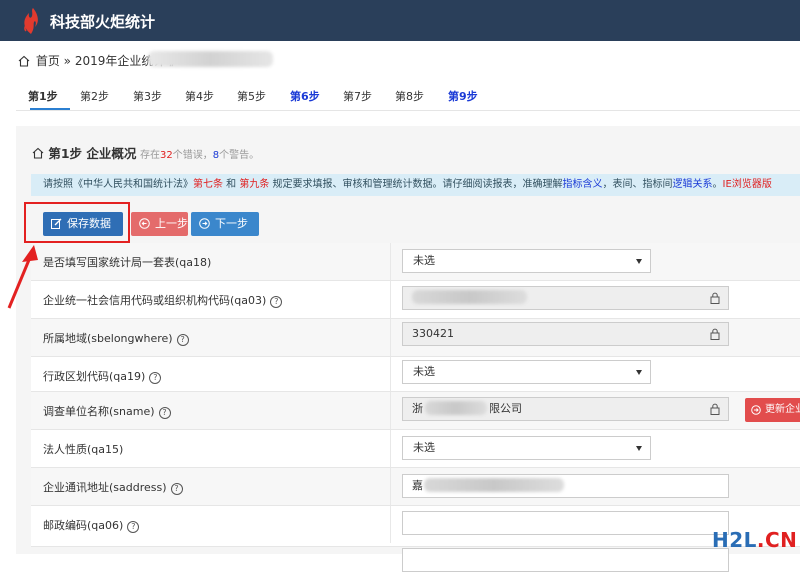  I want to click on prev-step-button: 上一步, so click(159, 224).